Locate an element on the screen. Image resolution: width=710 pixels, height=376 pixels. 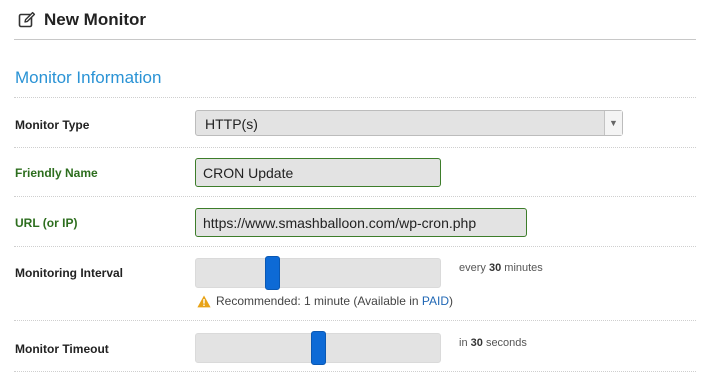
interval-hint-prefix: every is located at coordinates (472, 268).